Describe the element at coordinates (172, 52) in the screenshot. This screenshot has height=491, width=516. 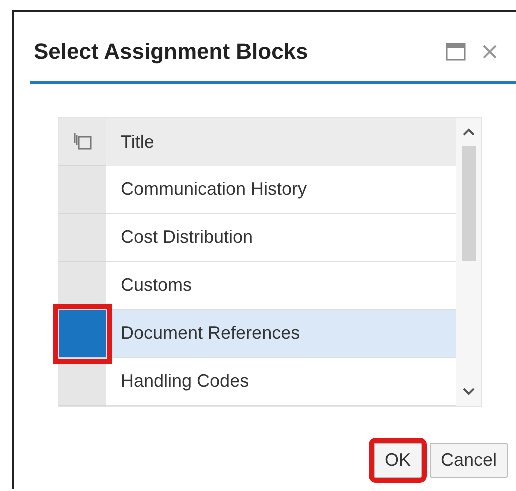
I see `dialog-title: Select Assignment Blocks` at that location.